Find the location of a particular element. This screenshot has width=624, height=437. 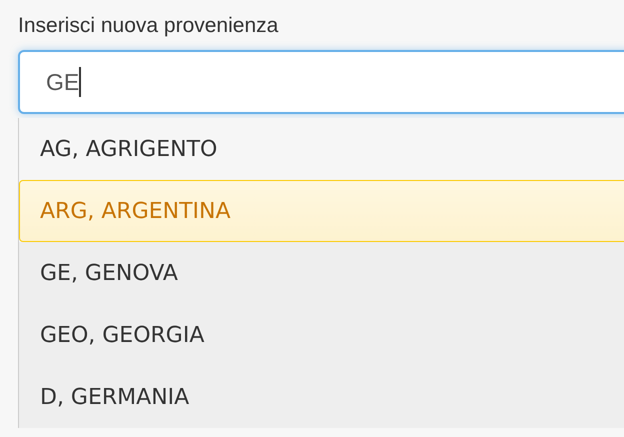

suggestion-item: GEO, GEORGIA is located at coordinates (321, 335).